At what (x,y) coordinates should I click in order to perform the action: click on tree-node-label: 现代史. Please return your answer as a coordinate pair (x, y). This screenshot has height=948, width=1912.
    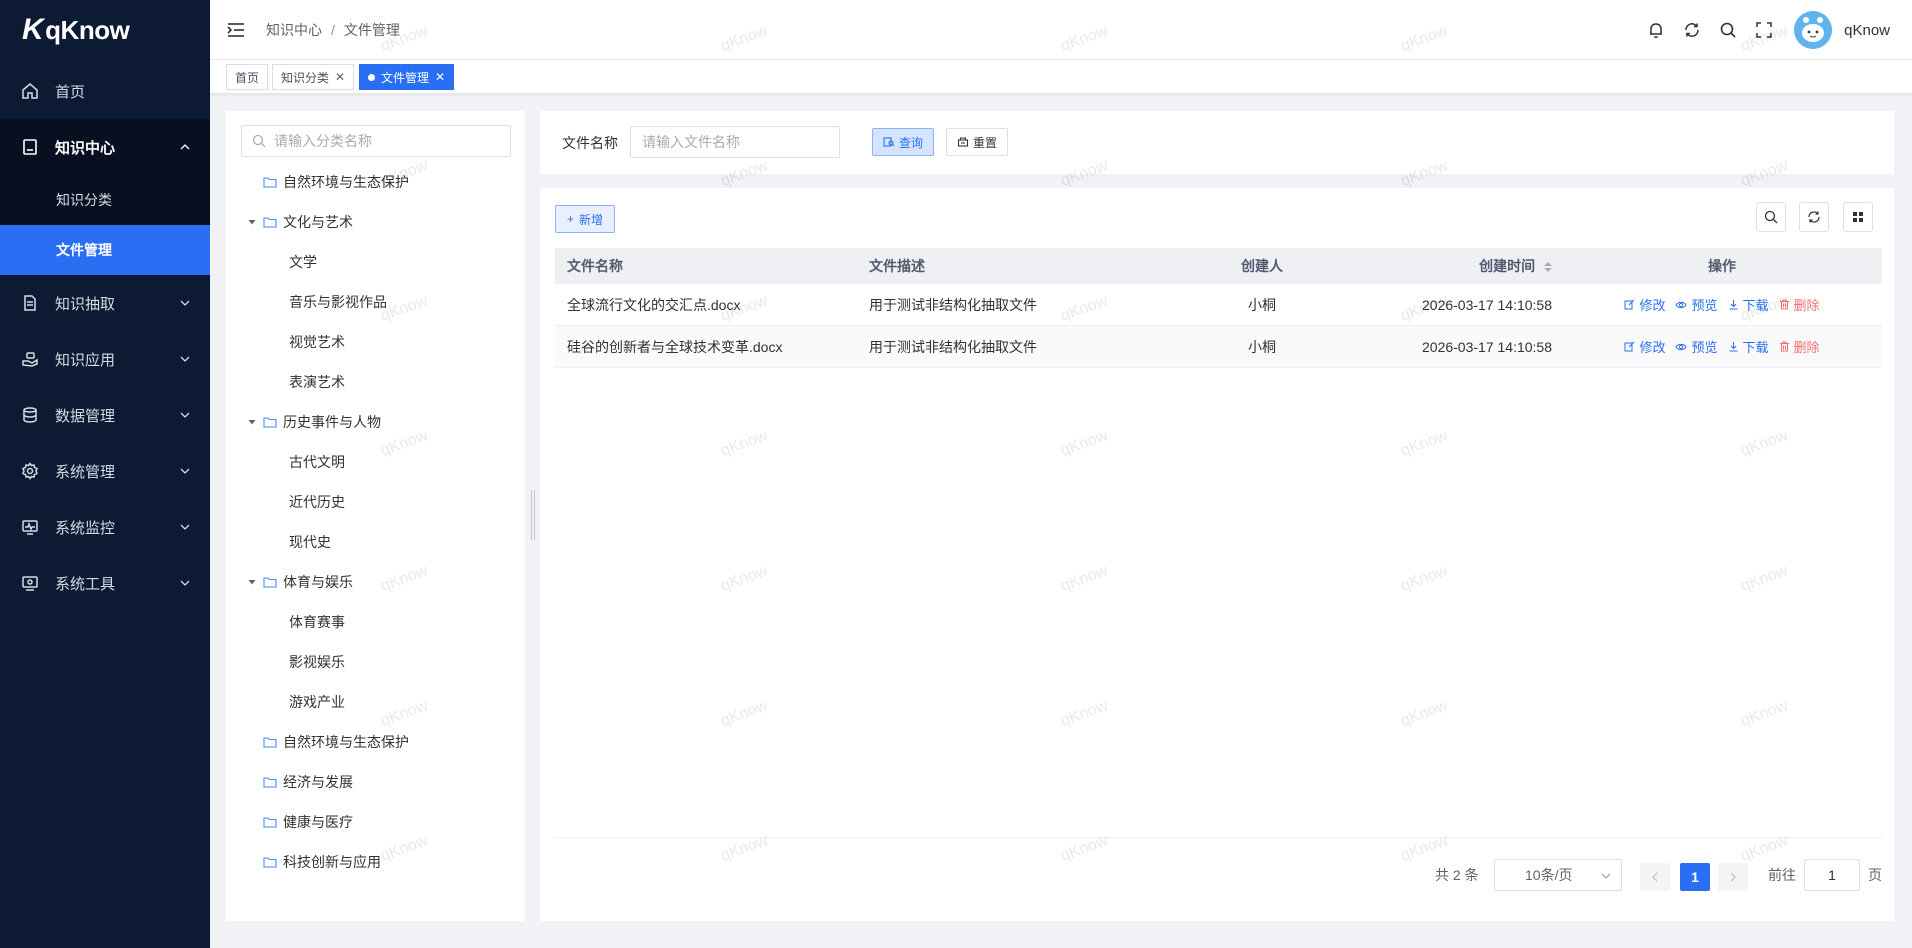
    Looking at the image, I should click on (310, 542).